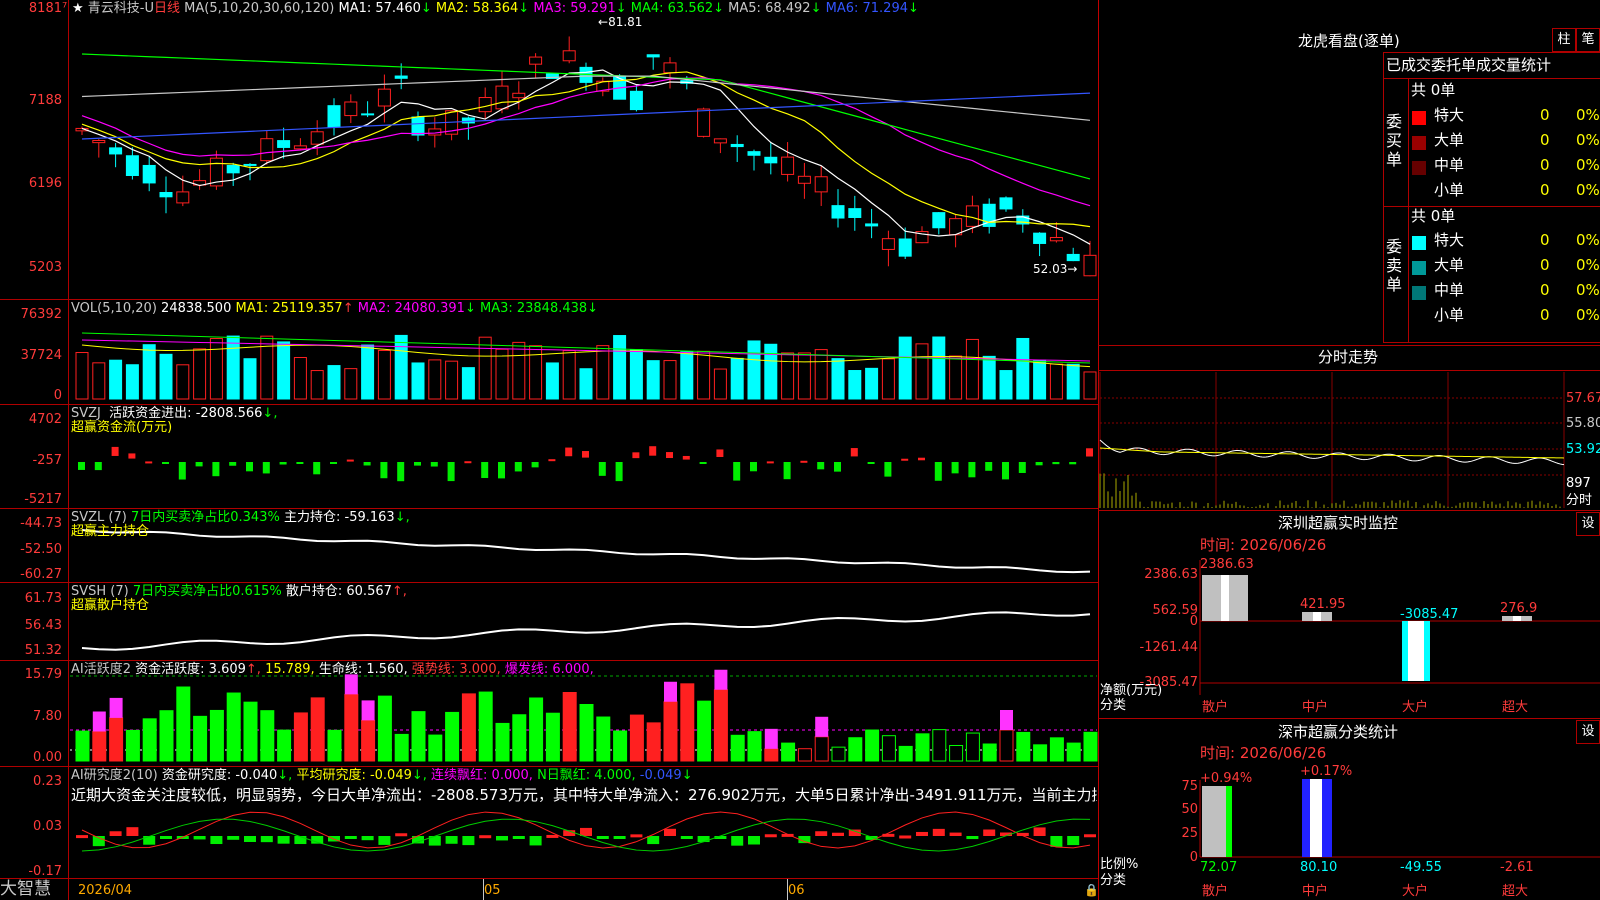 The height and width of the screenshot is (900, 1600). I want to click on class-settings-button: 设, so click(1588, 732).